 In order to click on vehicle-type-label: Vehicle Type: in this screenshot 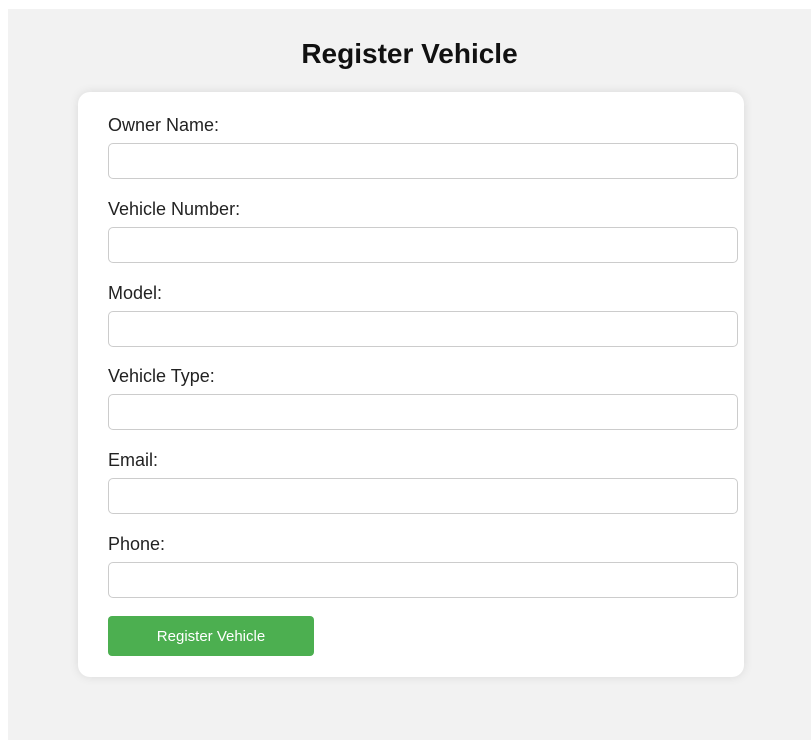, I will do `click(161, 376)`.